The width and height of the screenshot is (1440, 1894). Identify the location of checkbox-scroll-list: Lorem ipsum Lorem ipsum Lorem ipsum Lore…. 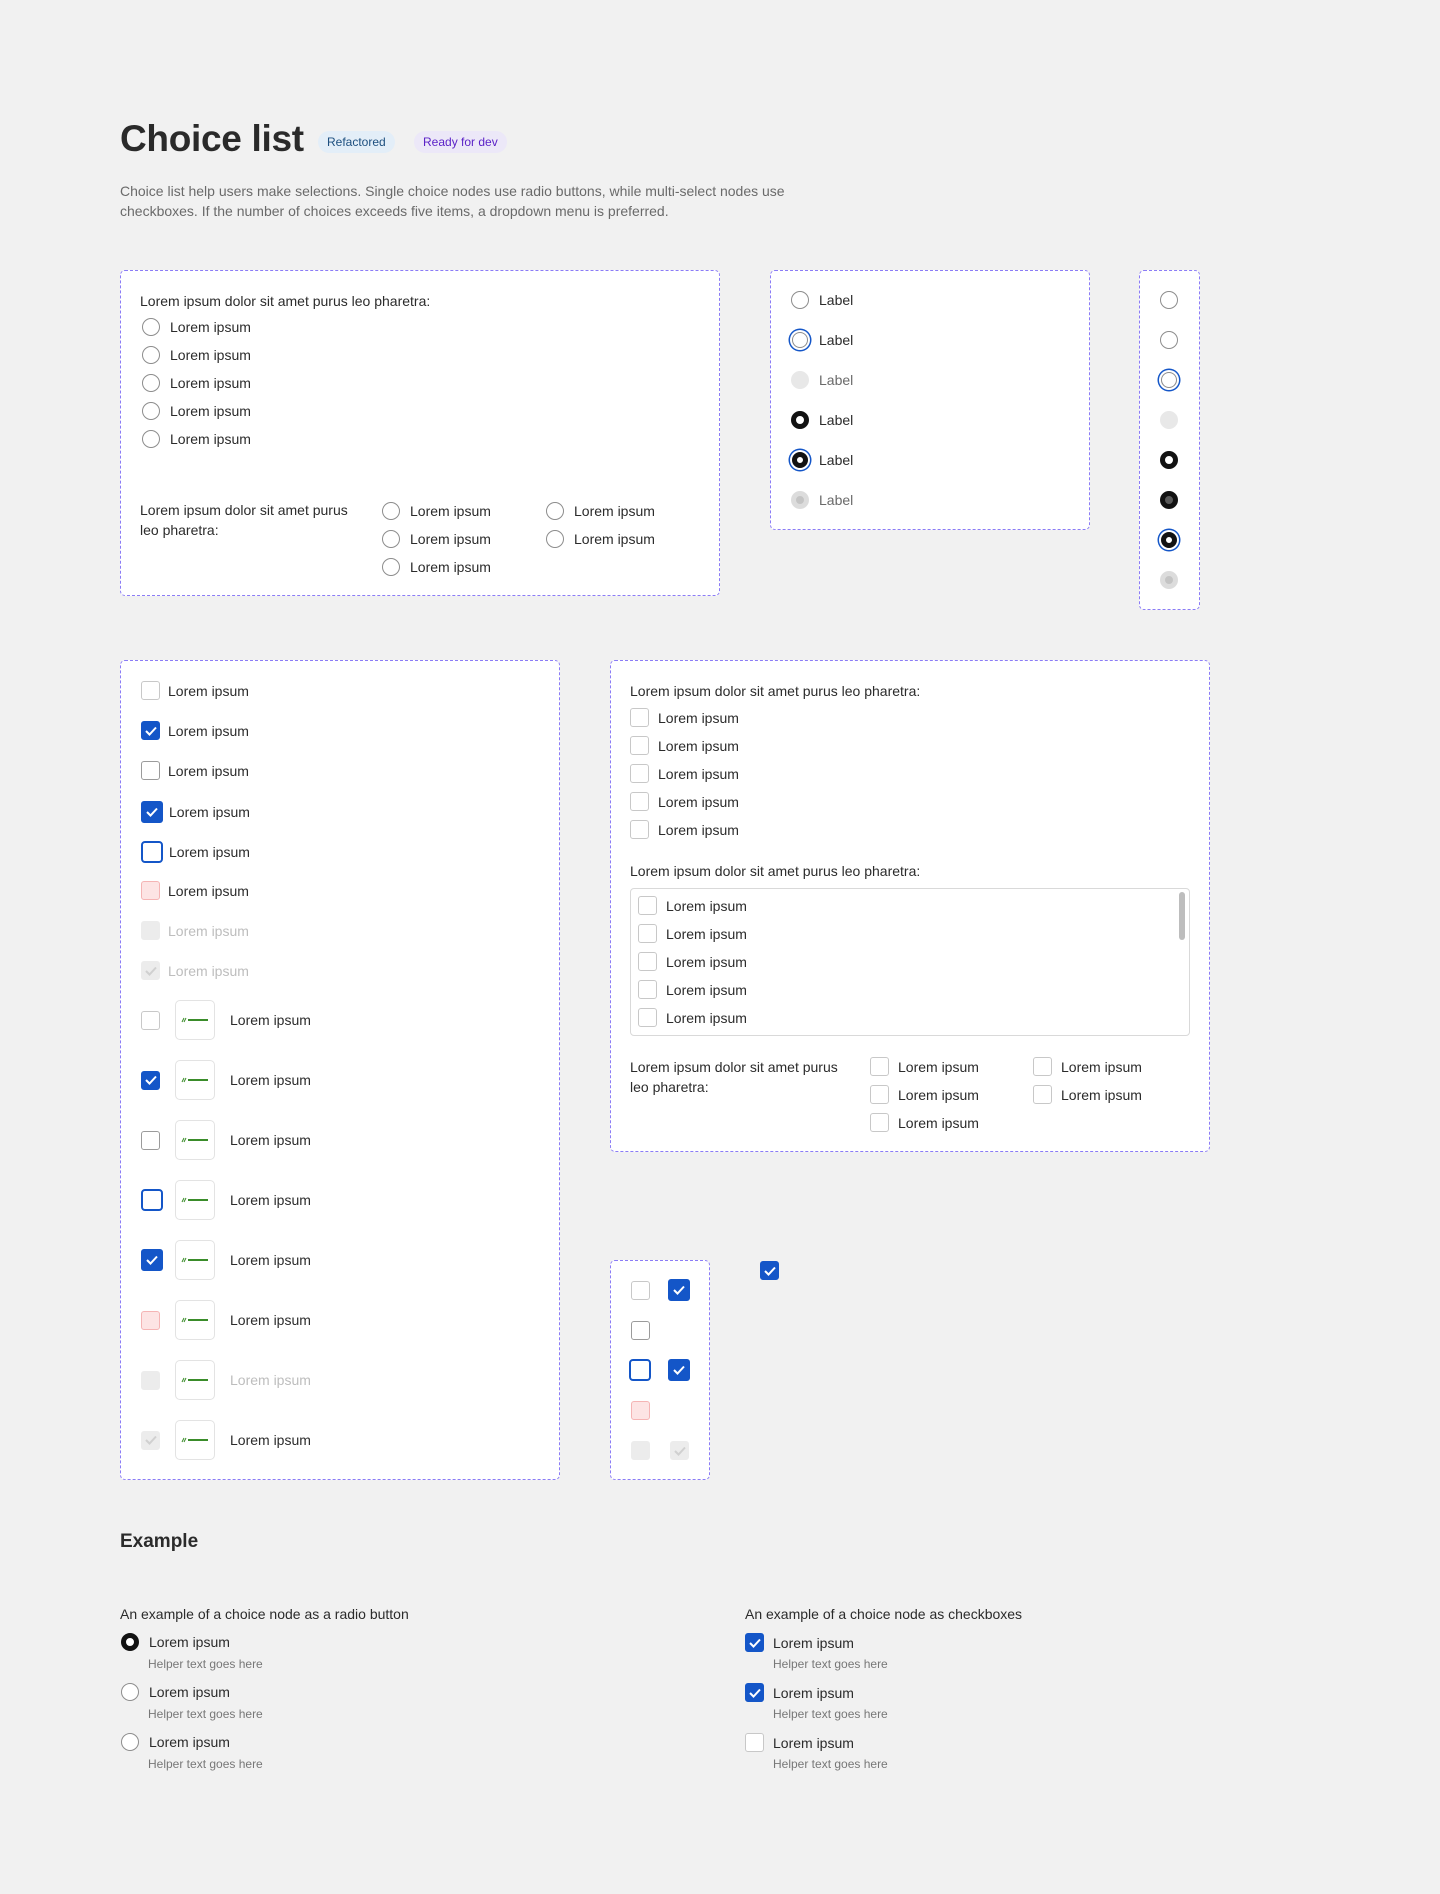
(910, 962).